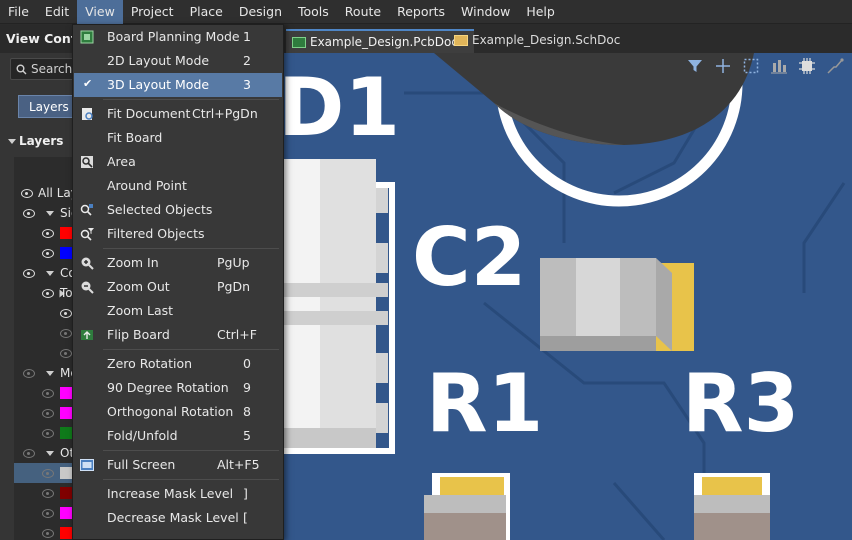 The height and width of the screenshot is (540, 852). I want to click on menu-item-increase-mask-level: Increase Mask Level ], so click(178, 494).